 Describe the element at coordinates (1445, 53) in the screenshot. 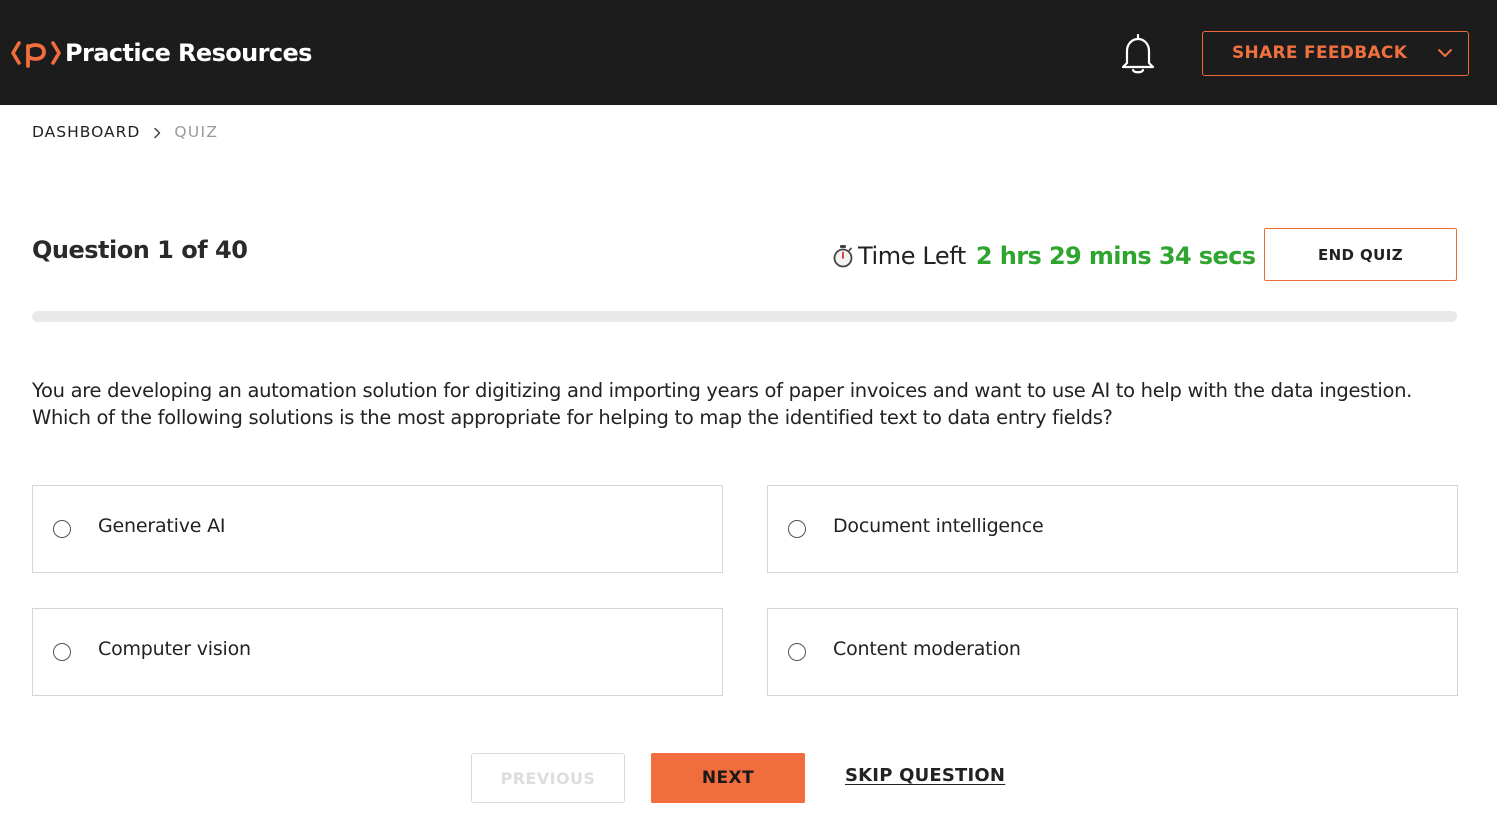

I see `chevron-down-icon` at that location.